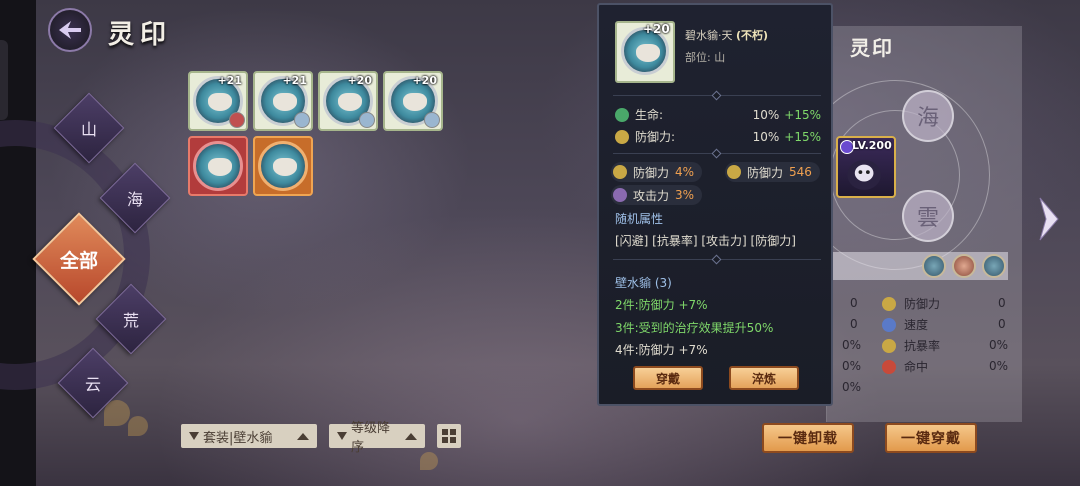  I want to click on stat-row-defense: 防御力, so click(911, 303).